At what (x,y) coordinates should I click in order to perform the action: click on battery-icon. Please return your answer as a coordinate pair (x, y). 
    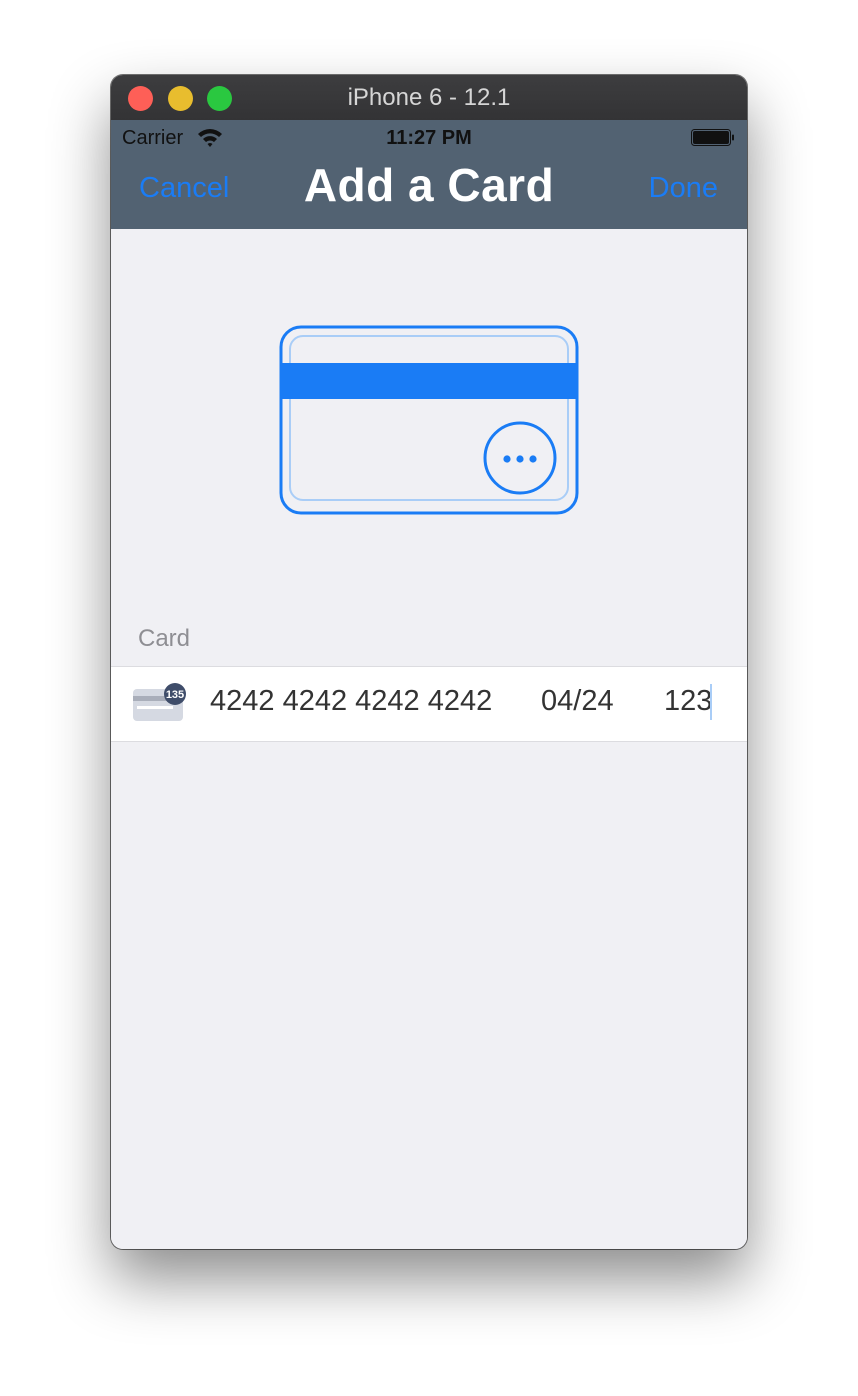
    Looking at the image, I should click on (712, 137).